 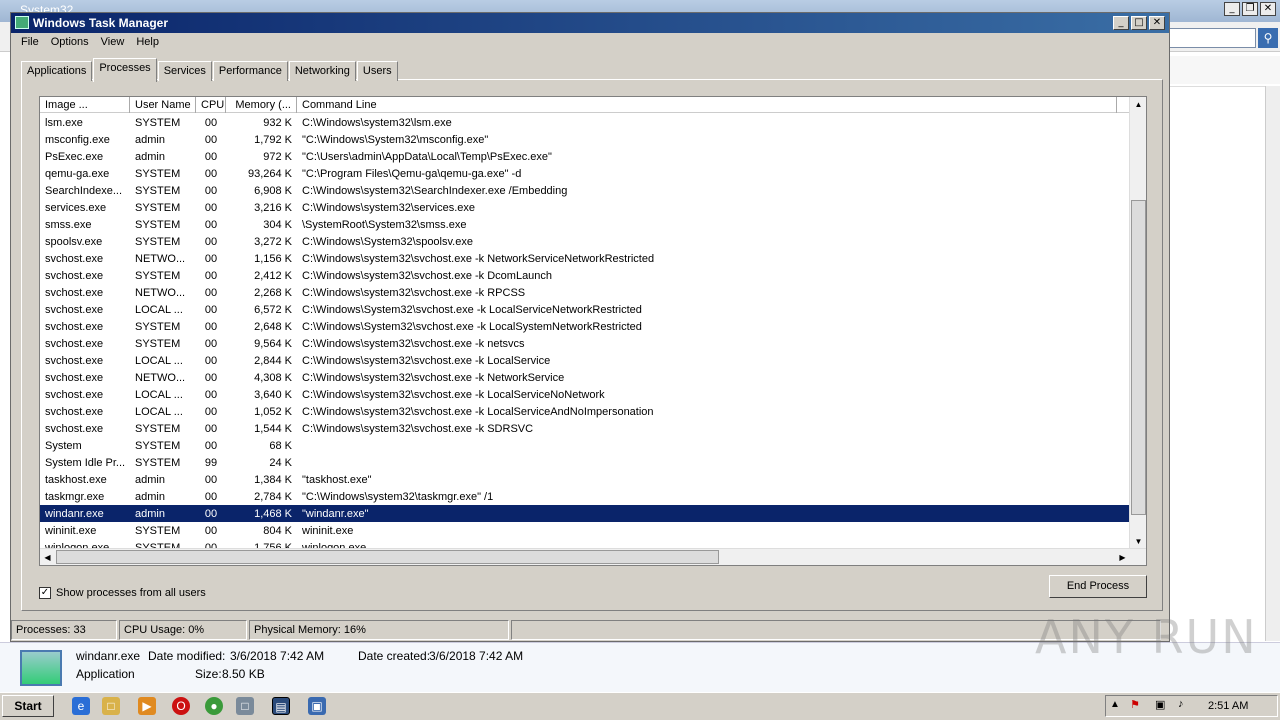 What do you see at coordinates (1272, 363) in the screenshot?
I see `background-scrollbar` at bounding box center [1272, 363].